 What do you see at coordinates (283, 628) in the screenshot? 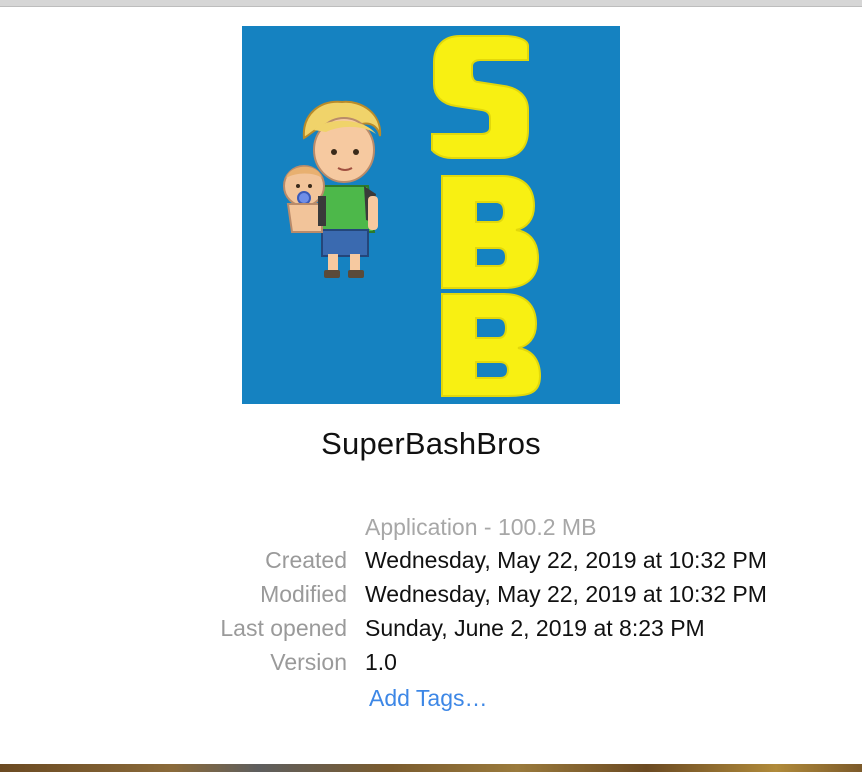
I see `last-opened-label: Last opened` at bounding box center [283, 628].